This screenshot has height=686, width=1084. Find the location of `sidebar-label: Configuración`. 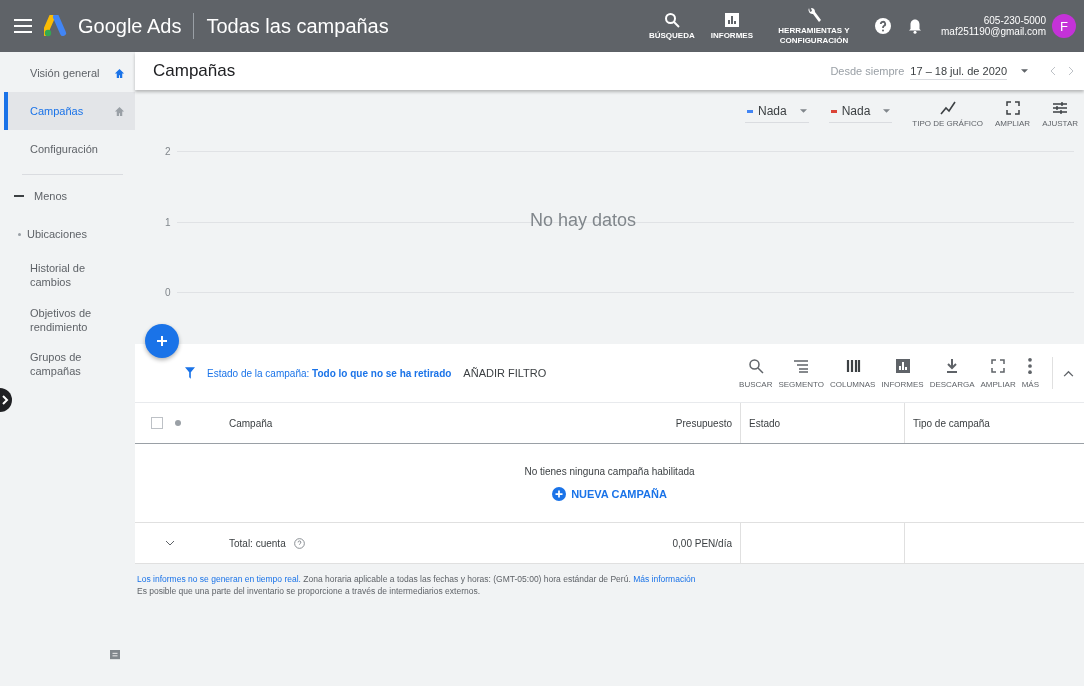

sidebar-label: Configuración is located at coordinates (64, 149).